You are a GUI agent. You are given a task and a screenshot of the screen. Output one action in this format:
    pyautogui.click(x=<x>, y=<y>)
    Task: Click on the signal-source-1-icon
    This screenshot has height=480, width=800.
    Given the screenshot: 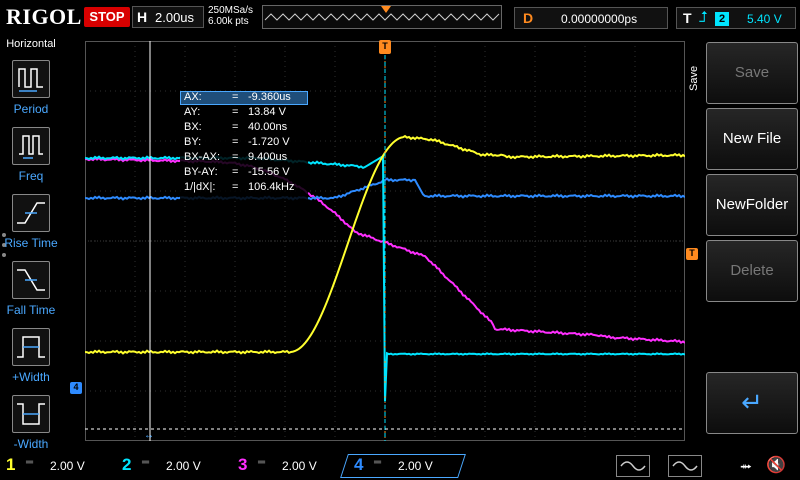 What is the action you would take?
    pyautogui.click(x=633, y=466)
    